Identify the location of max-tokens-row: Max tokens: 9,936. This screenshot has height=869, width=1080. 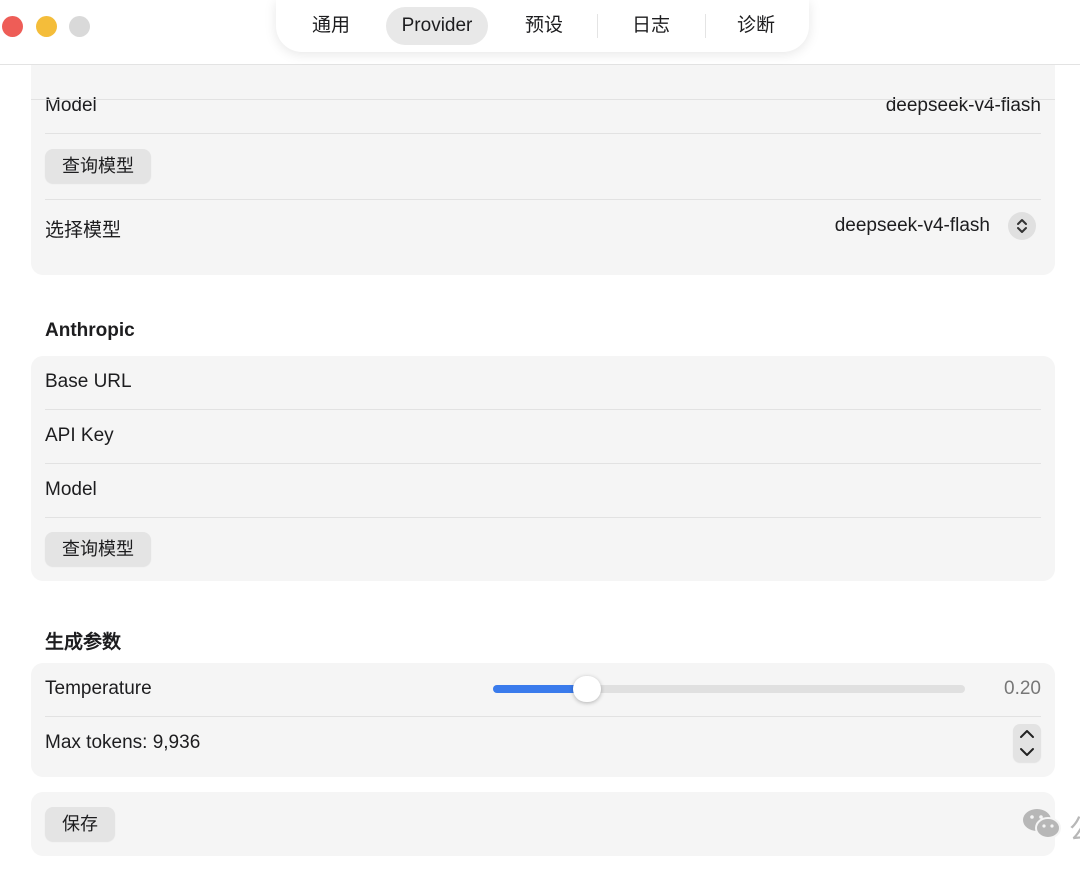
(543, 747).